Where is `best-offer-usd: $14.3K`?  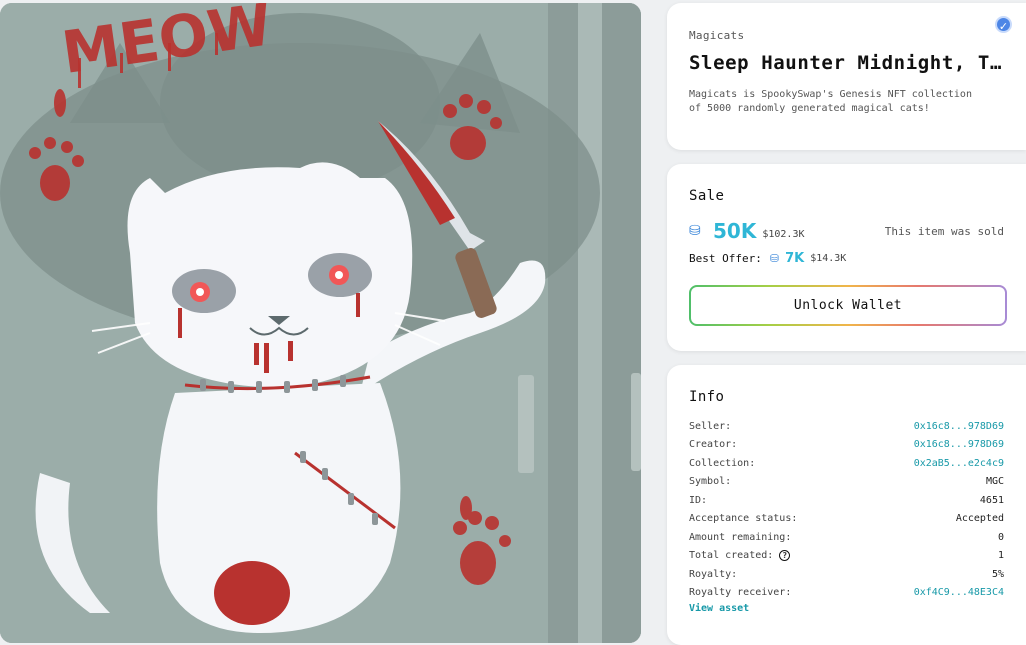 best-offer-usd: $14.3K is located at coordinates (828, 258).